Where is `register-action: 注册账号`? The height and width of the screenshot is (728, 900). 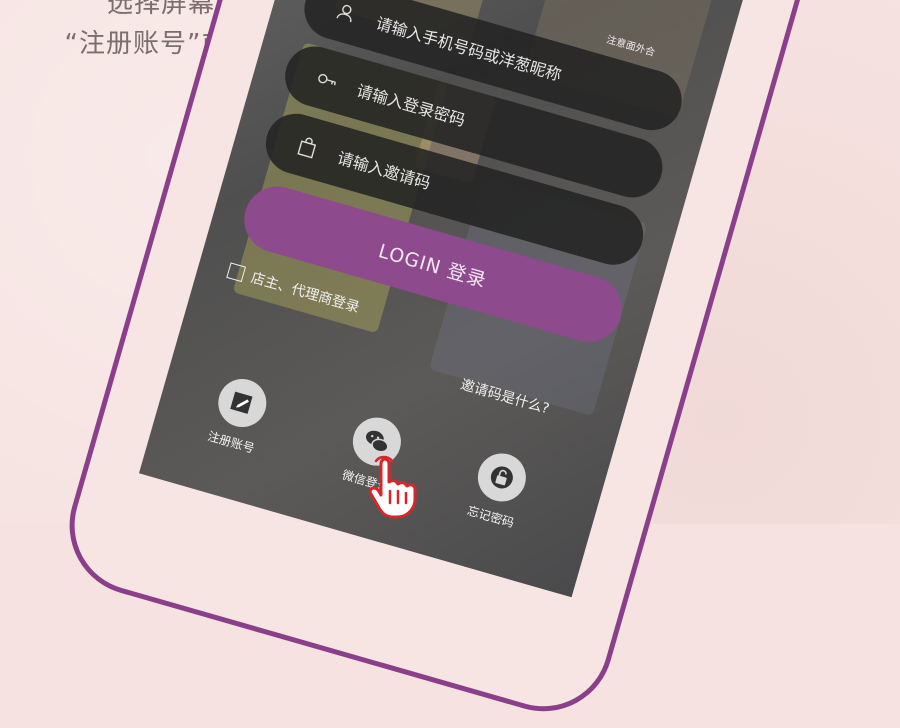
register-action: 注册账号 is located at coordinates (239, 415).